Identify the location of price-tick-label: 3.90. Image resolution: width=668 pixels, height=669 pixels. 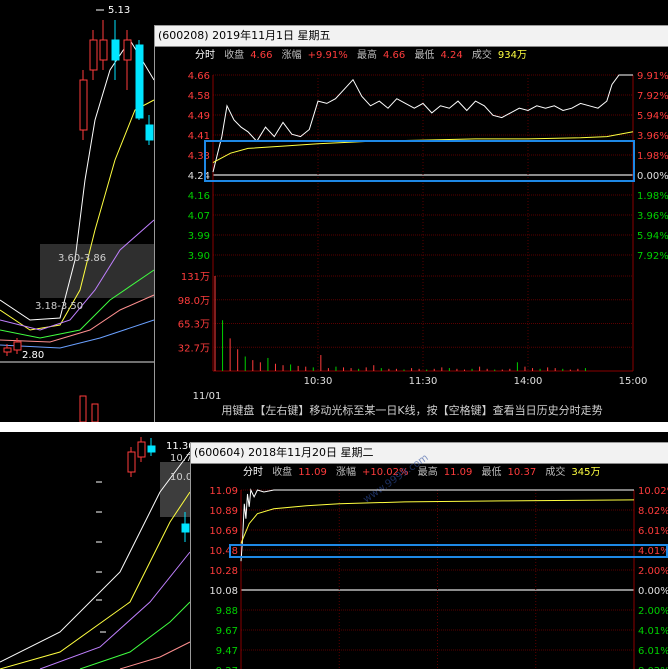
(199, 256).